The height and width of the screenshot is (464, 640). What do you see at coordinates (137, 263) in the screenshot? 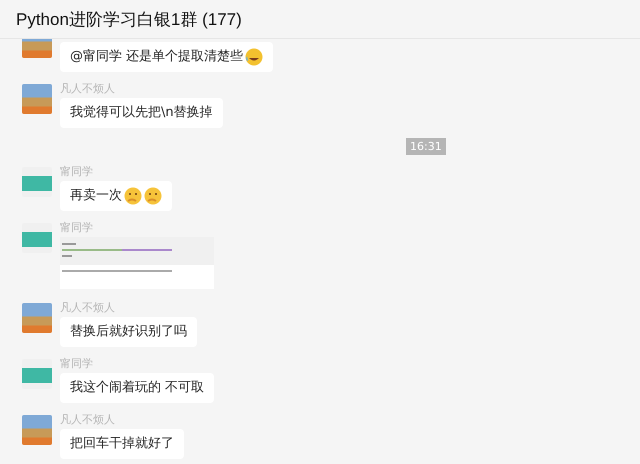
I see `code-screenshot-image` at bounding box center [137, 263].